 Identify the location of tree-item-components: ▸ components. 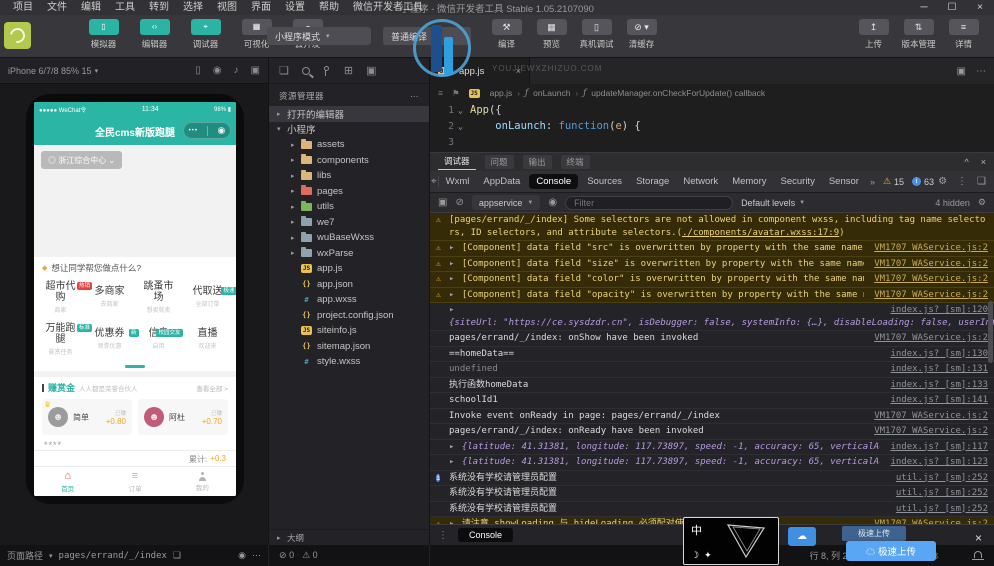
(349, 161).